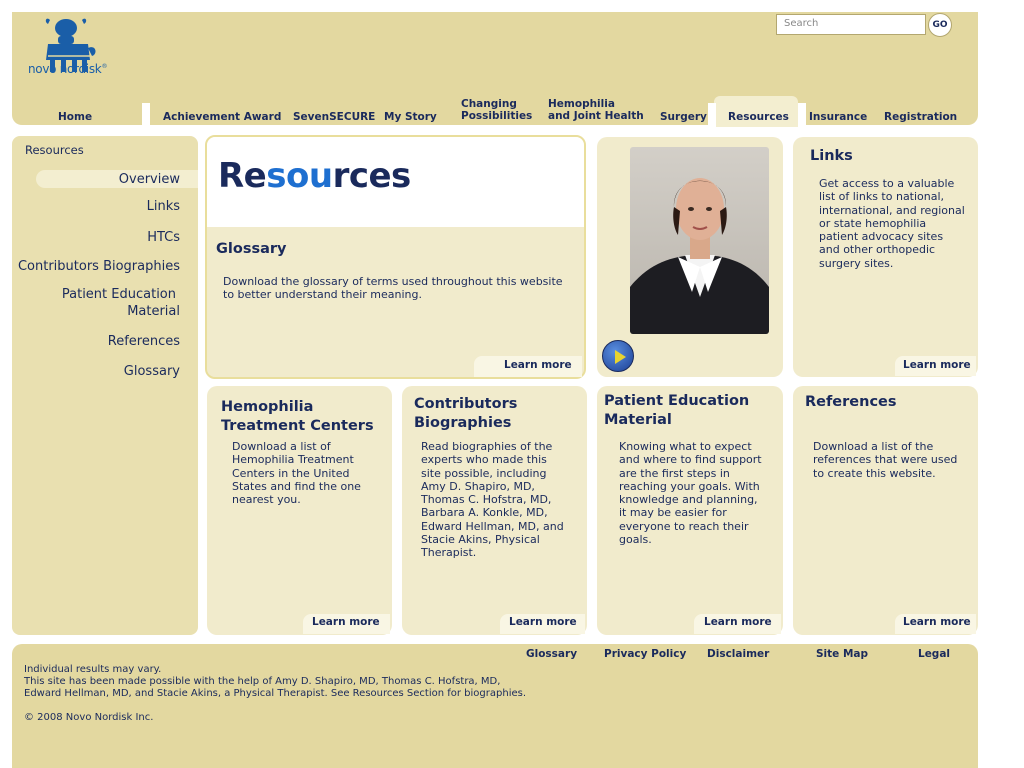 The image size is (1024, 768). Describe the element at coordinates (67, 69) in the screenshot. I see `brand-wordmark: novo nordisk®` at that location.